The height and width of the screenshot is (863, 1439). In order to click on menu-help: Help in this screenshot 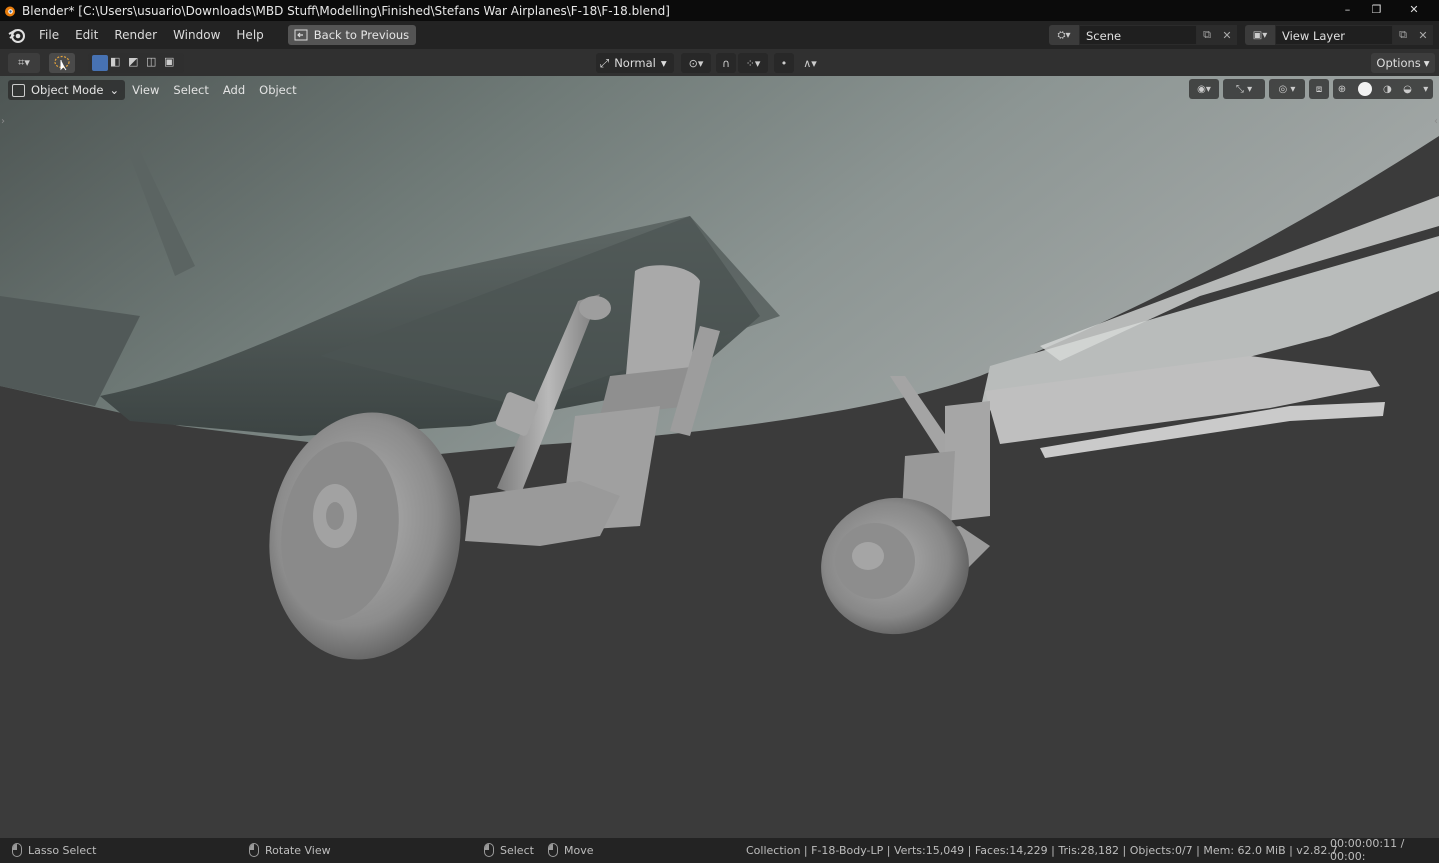, I will do `click(249, 35)`.